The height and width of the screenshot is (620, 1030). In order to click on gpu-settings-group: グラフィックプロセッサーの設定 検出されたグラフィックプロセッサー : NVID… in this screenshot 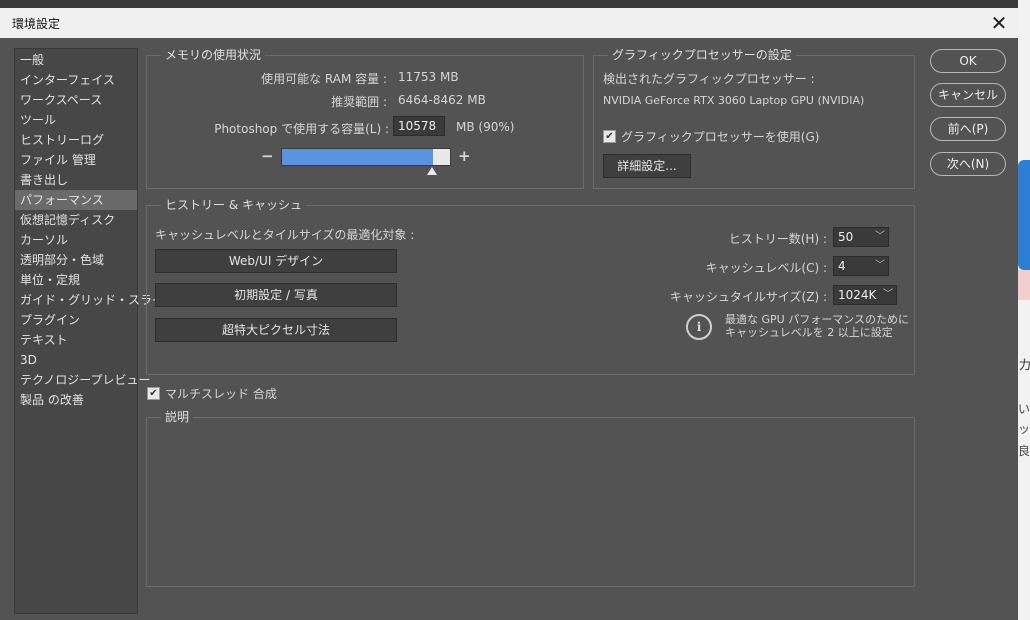, I will do `click(754, 118)`.